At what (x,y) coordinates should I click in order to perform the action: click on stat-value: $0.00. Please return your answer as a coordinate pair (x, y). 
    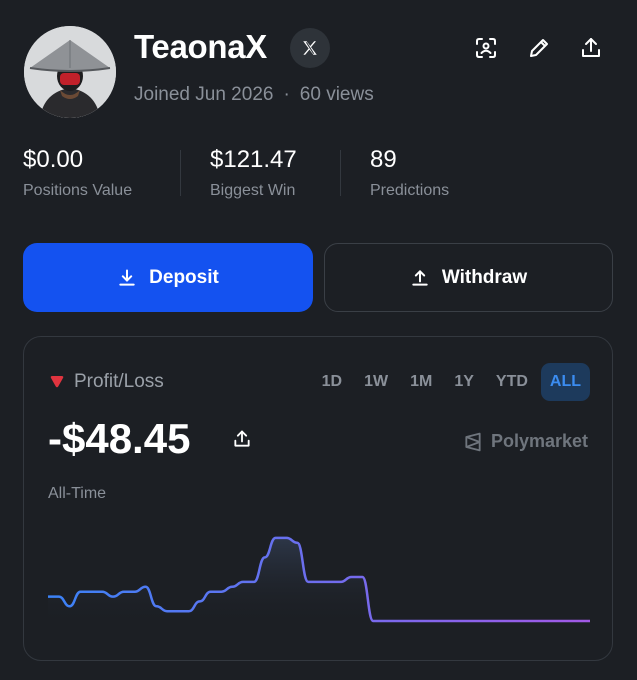
    Looking at the image, I should click on (53, 159).